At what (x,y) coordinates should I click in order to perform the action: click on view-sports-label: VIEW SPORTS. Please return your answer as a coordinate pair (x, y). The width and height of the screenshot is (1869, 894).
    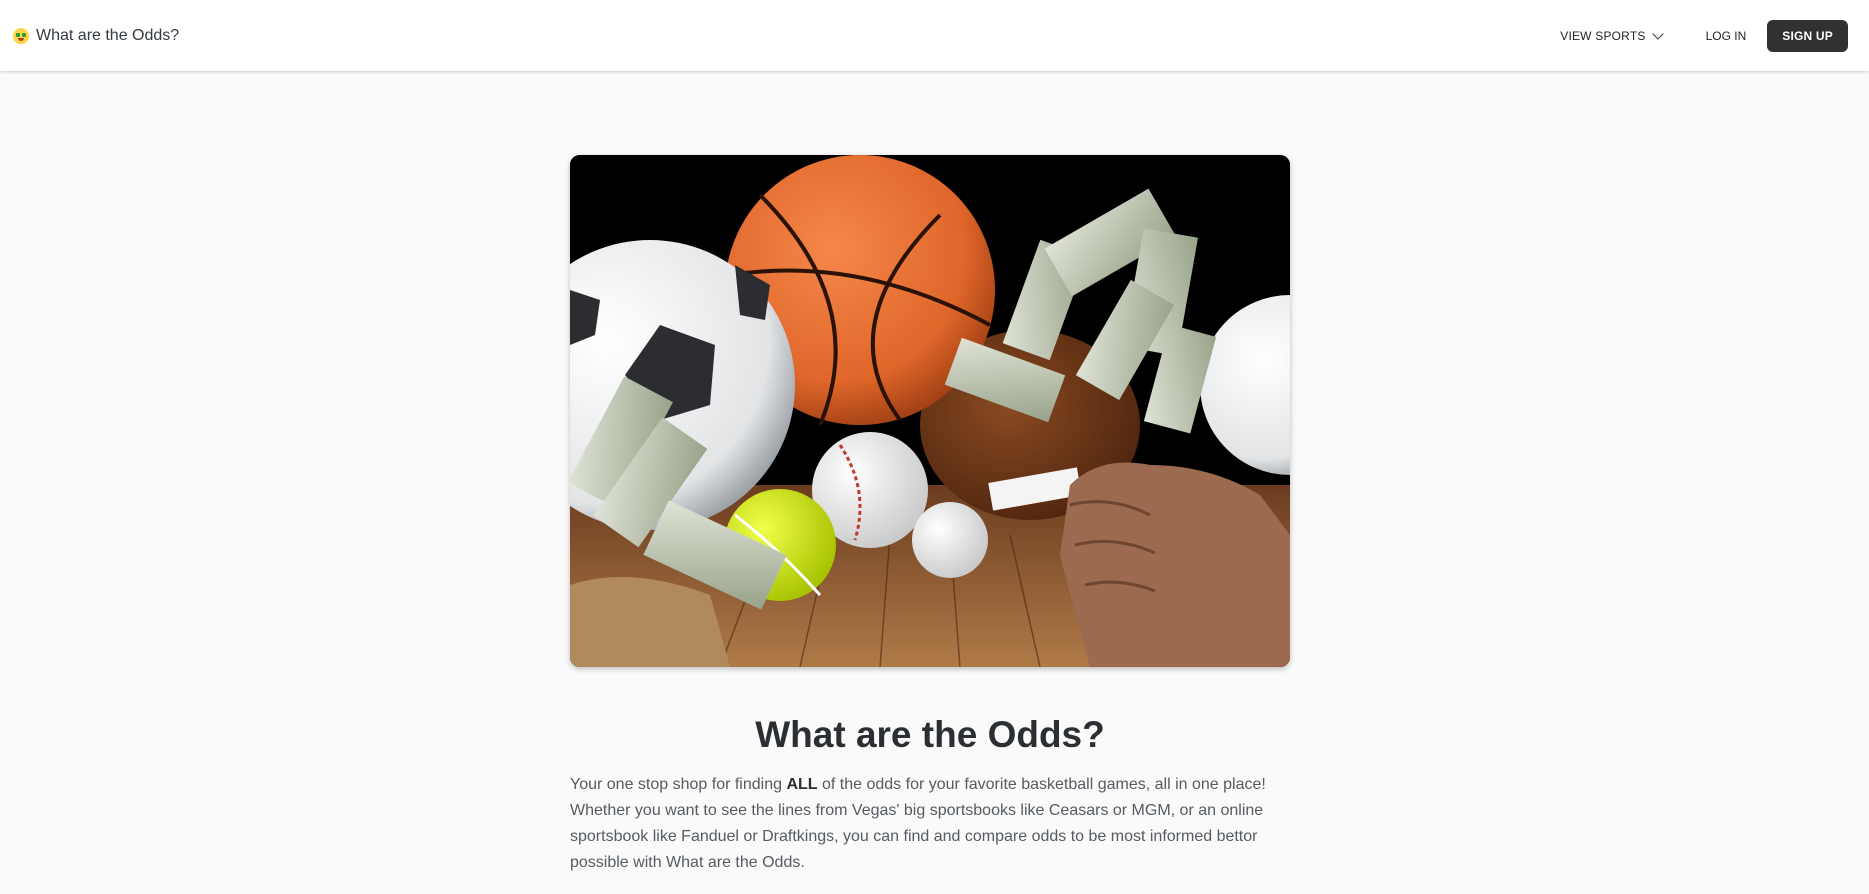
    Looking at the image, I should click on (1603, 35).